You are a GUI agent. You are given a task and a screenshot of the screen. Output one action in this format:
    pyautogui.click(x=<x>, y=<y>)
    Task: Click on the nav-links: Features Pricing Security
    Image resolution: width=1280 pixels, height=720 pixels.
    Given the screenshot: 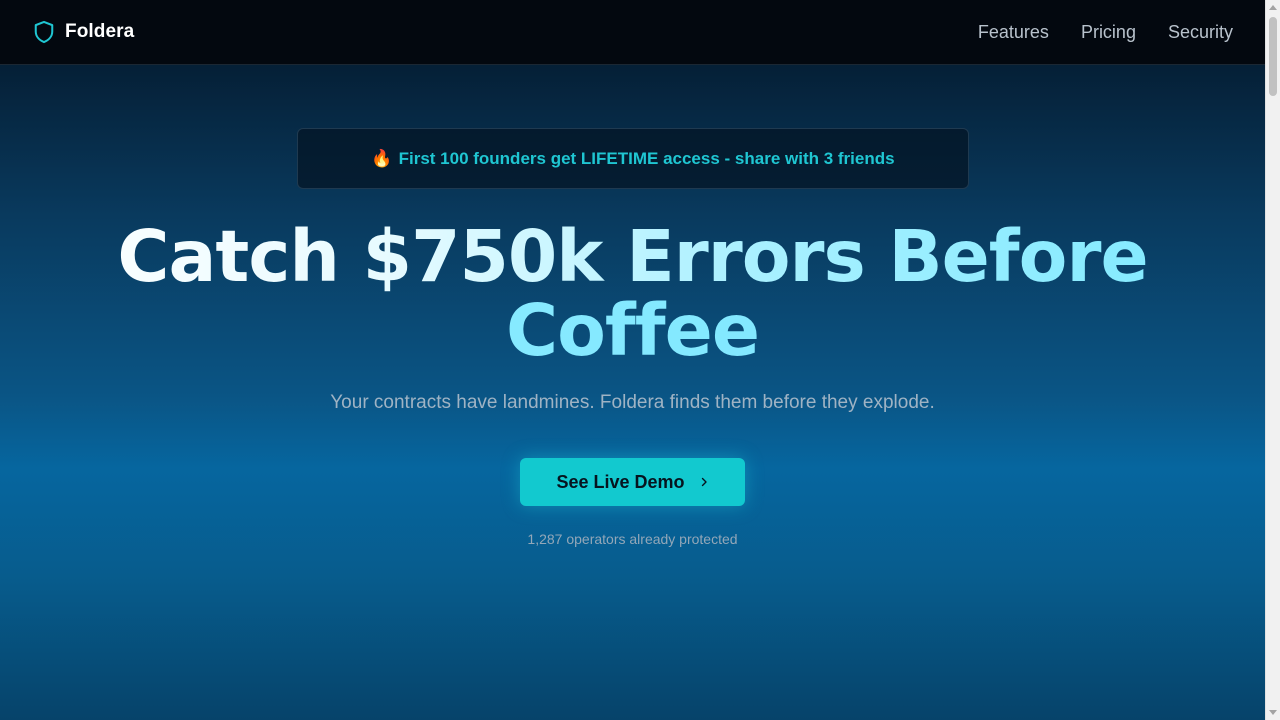 What is the action you would take?
    pyautogui.click(x=1105, y=32)
    